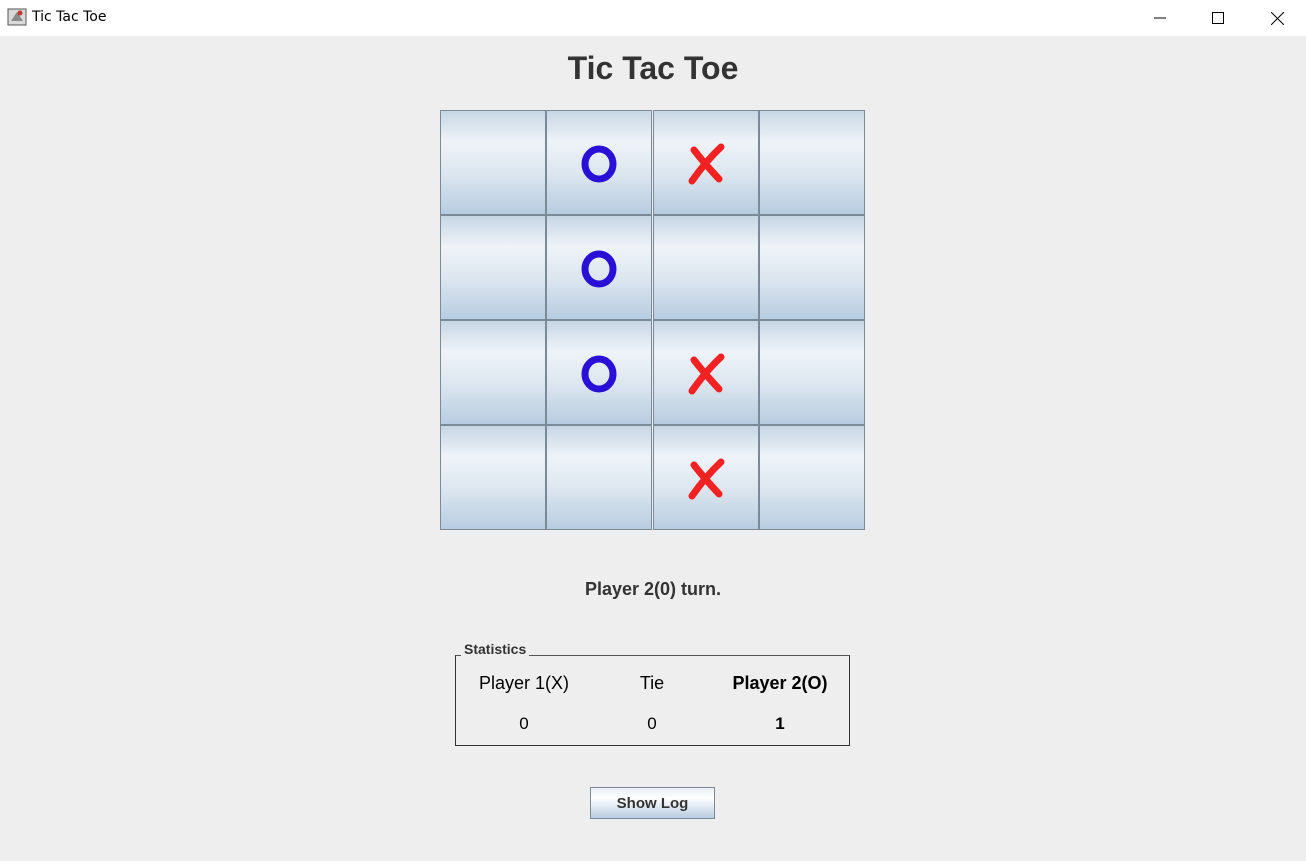  What do you see at coordinates (812, 477) in the screenshot?
I see `board-cell-r4c4` at bounding box center [812, 477].